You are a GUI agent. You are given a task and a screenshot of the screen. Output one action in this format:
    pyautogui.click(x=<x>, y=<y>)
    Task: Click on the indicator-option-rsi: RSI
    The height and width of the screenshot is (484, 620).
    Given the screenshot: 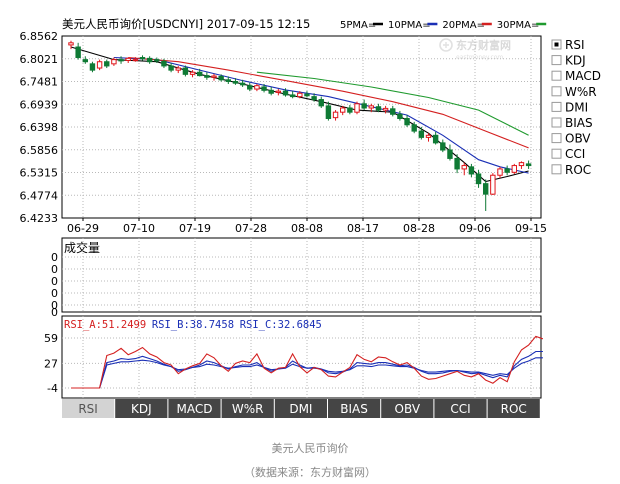 What is the action you would take?
    pyautogui.click(x=568, y=45)
    